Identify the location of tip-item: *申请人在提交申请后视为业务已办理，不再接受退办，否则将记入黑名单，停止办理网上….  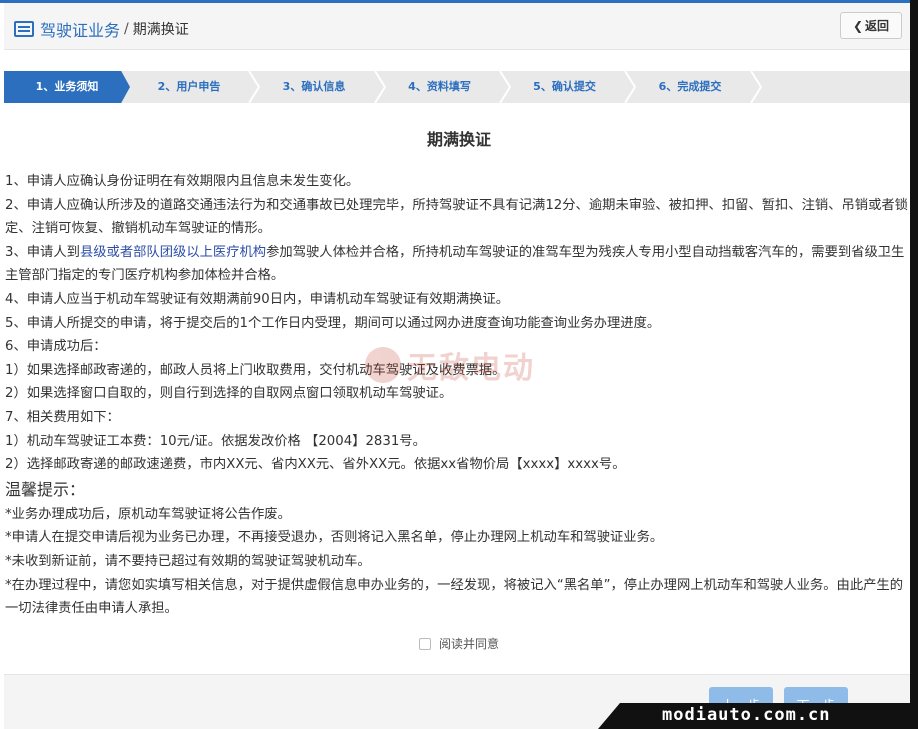
(334, 538).